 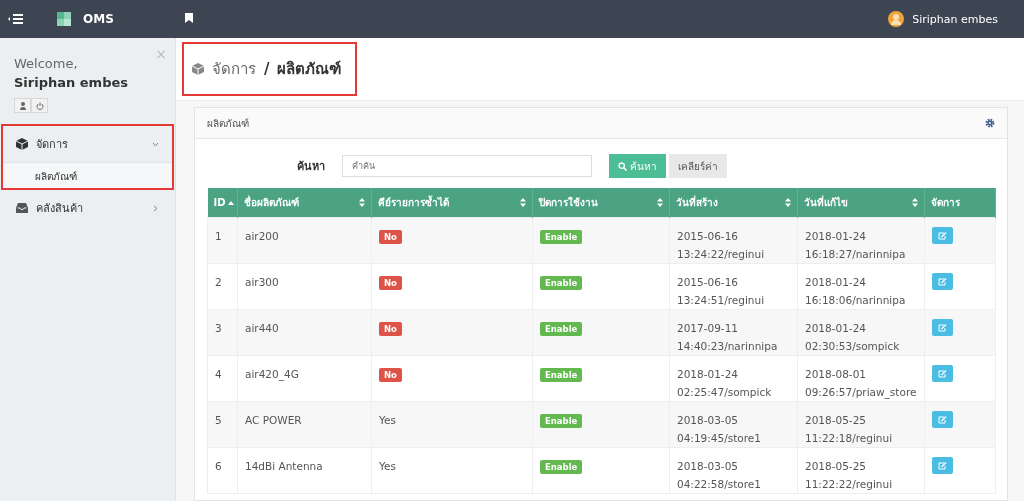 I want to click on product-name-cell: air420_4G, so click(x=272, y=374).